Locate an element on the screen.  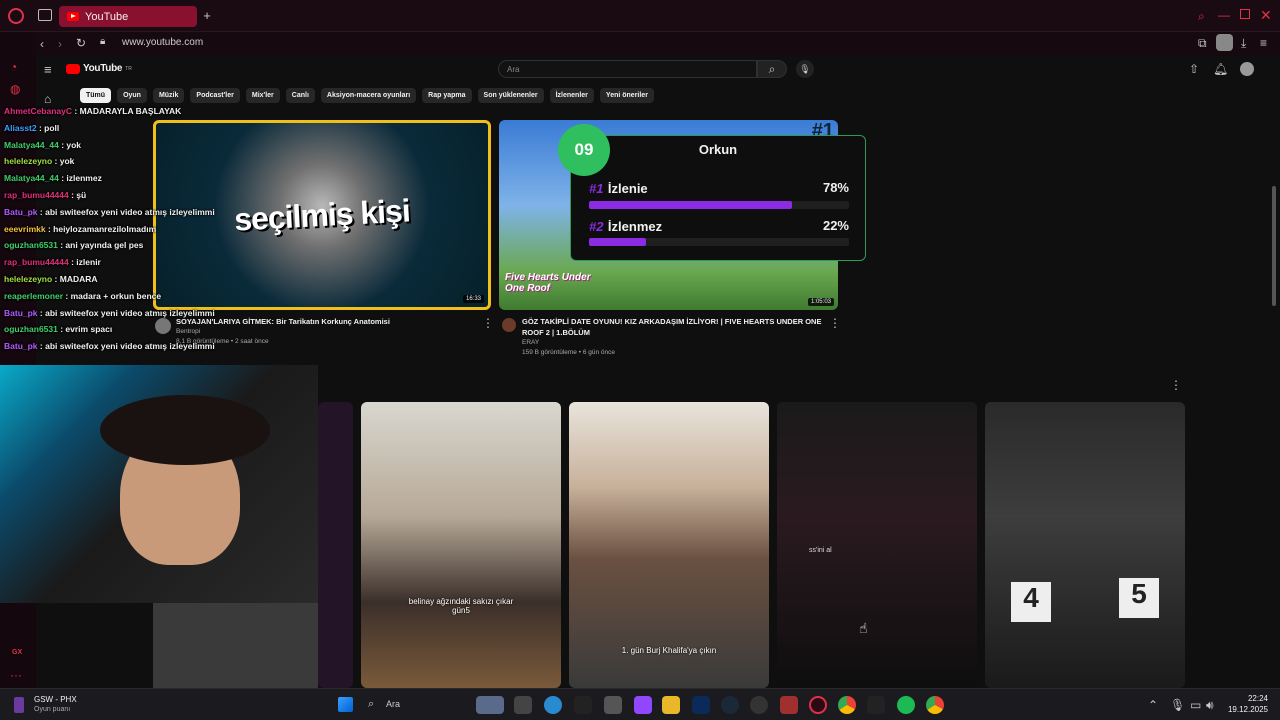
chip-0: Tümü is located at coordinates (96, 95).